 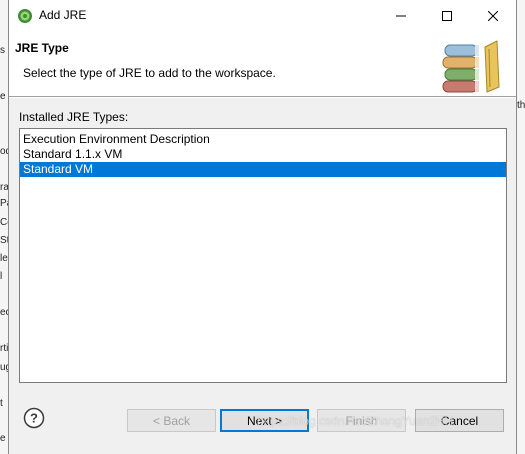 What do you see at coordinates (4, 203) in the screenshot?
I see `bg-fragment: Pa` at bounding box center [4, 203].